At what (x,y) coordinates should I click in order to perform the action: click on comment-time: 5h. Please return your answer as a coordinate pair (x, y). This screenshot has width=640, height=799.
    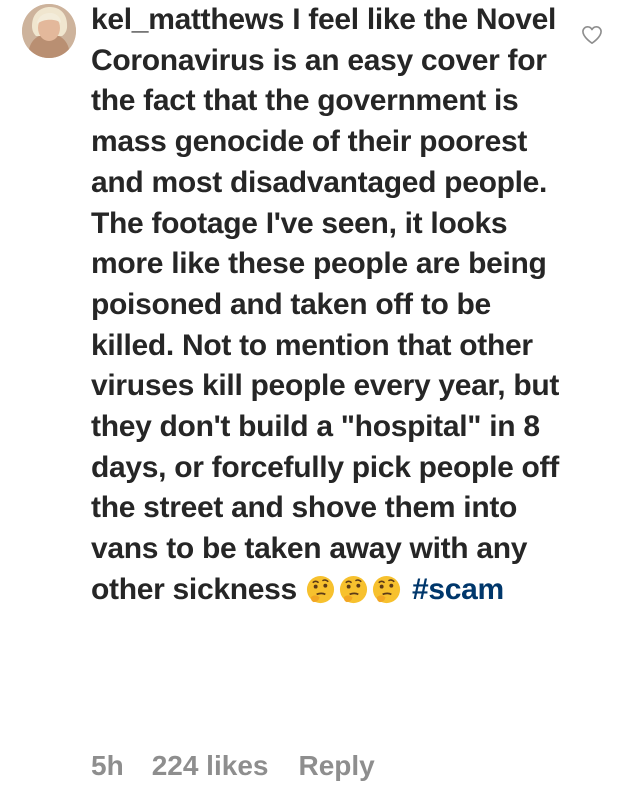
    Looking at the image, I should click on (107, 766).